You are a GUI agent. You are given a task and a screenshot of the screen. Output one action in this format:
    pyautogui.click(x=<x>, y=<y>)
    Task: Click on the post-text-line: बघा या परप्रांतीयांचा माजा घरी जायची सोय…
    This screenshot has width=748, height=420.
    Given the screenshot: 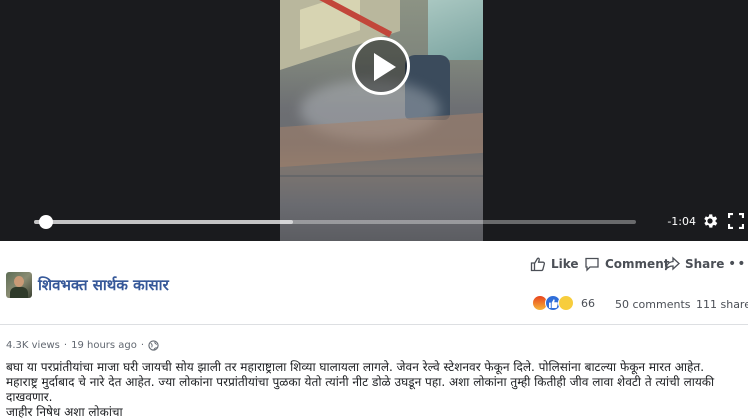 What is the action you would take?
    pyautogui.click(x=355, y=367)
    